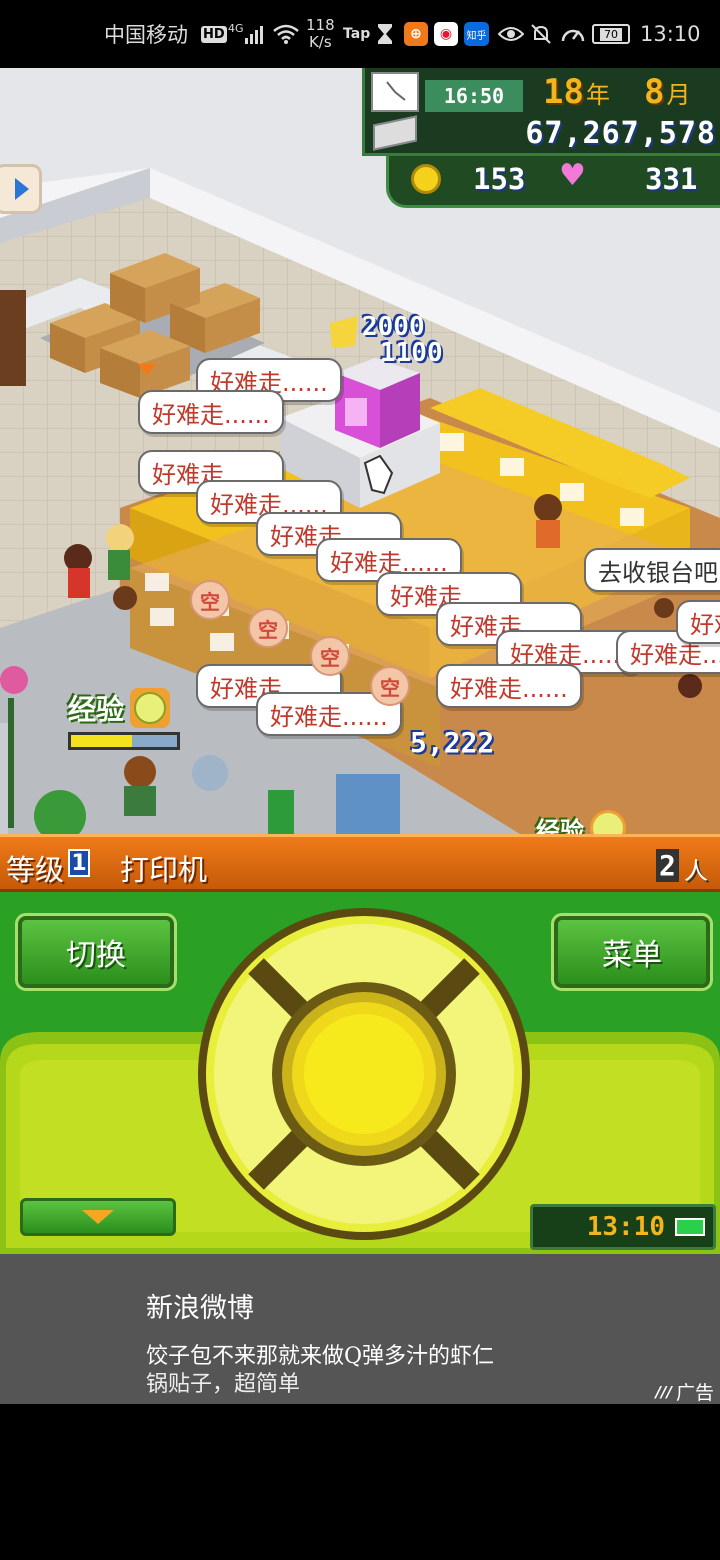  What do you see at coordinates (364, 951) in the screenshot?
I see `dpad-up` at bounding box center [364, 951].